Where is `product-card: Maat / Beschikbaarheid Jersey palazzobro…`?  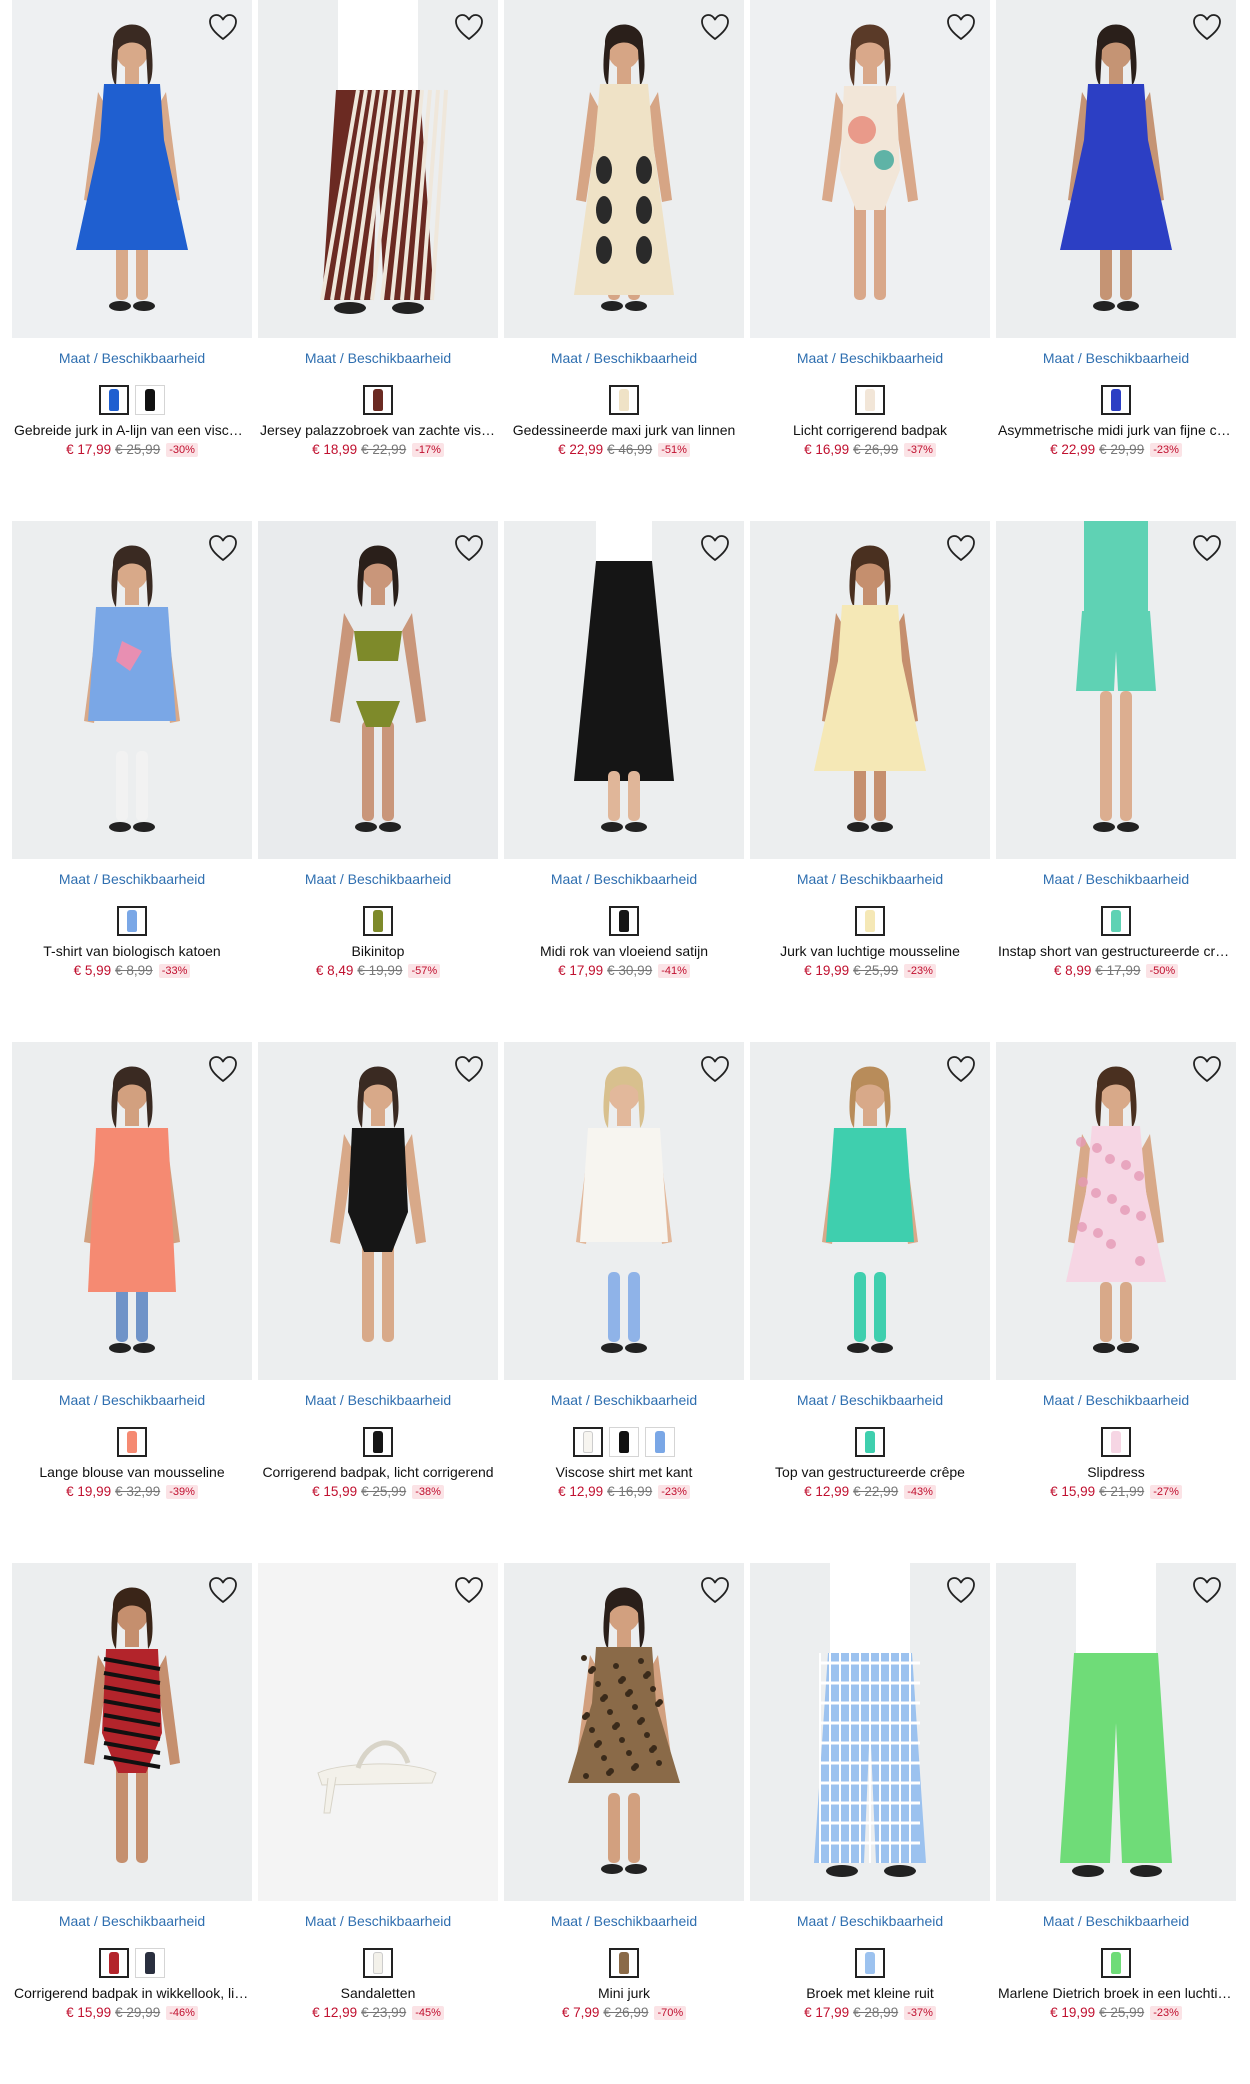
product-card: Maat / Beschikbaarheid Jersey palazzobro… is located at coordinates (378, 260).